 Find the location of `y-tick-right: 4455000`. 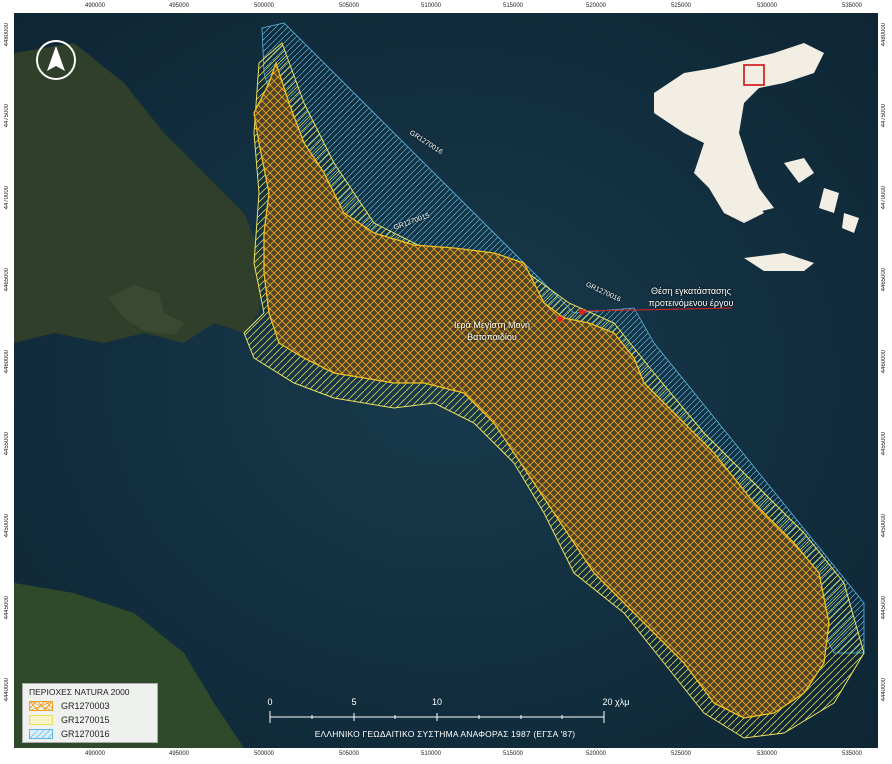

y-tick-right: 4455000 is located at coordinates (884, 444).